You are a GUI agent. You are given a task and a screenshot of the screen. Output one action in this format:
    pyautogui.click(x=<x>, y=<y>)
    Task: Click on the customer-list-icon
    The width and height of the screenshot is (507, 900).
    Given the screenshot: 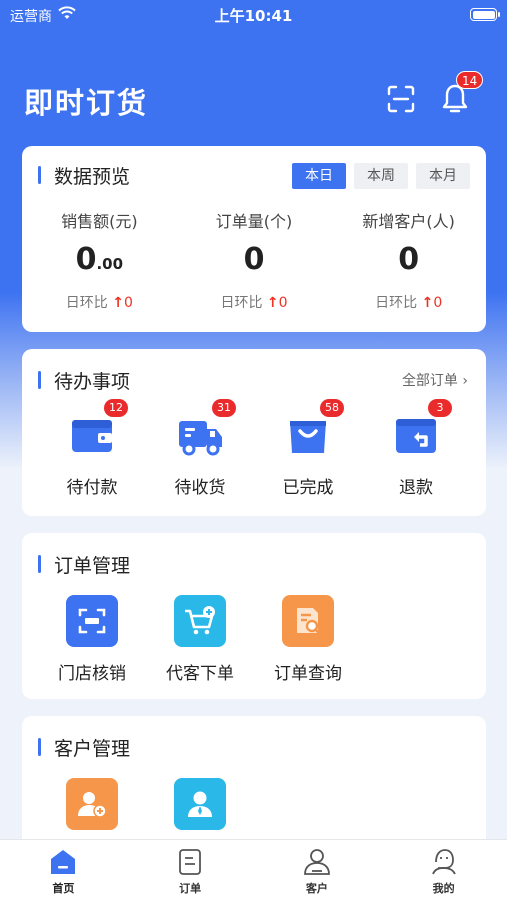 What is the action you would take?
    pyautogui.click(x=200, y=804)
    